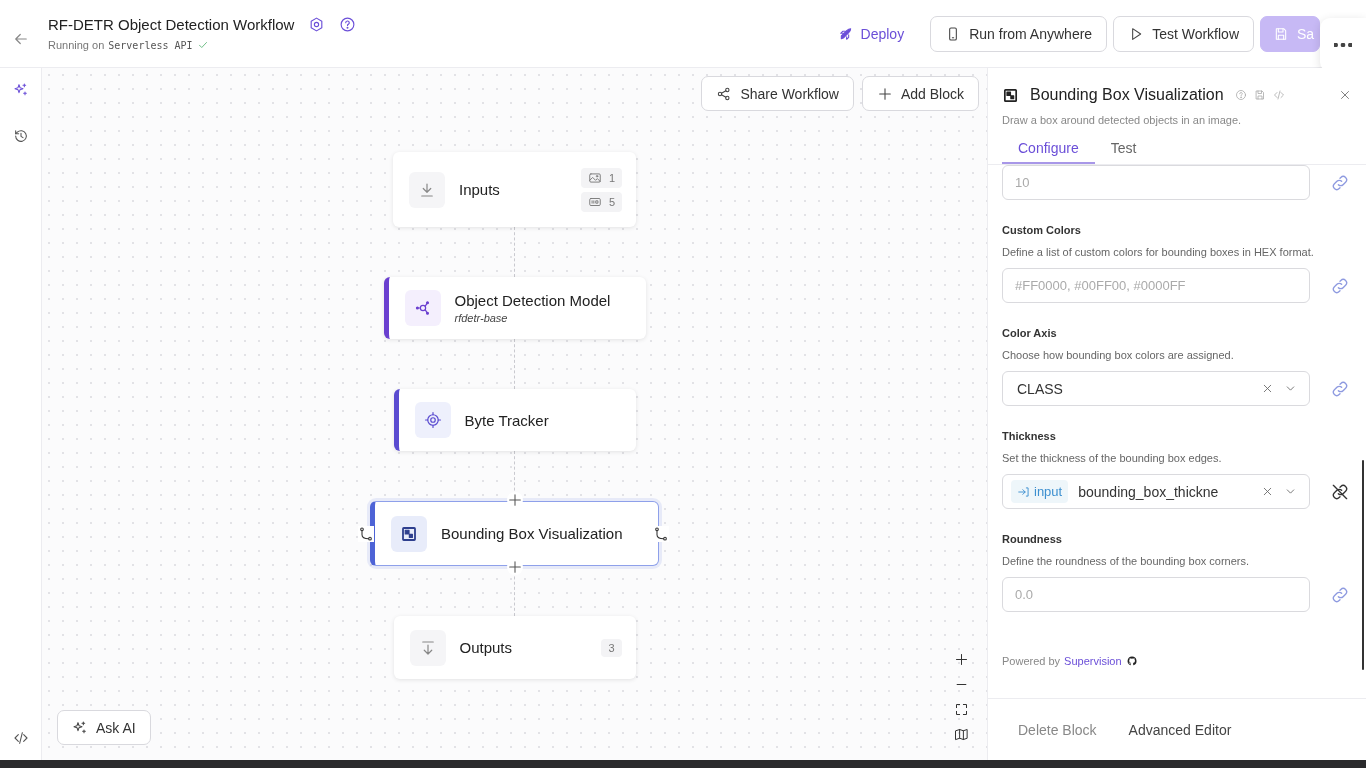 Image resolution: width=1366 pixels, height=768 pixels. What do you see at coordinates (1156, 388) in the screenshot?
I see `select-field: CLASS` at bounding box center [1156, 388].